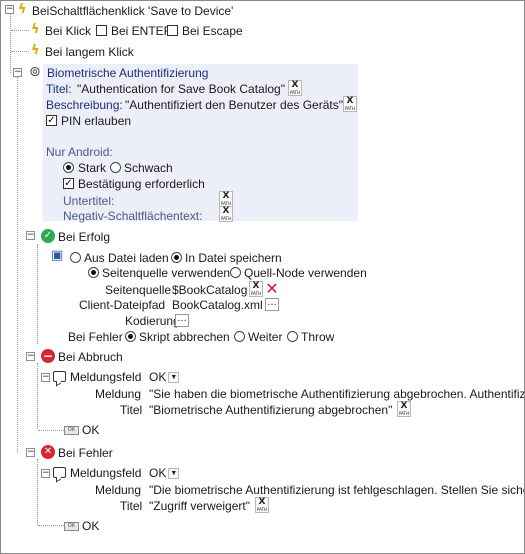  What do you see at coordinates (318, 337) in the screenshot?
I see `throw-label: Throw` at bounding box center [318, 337].